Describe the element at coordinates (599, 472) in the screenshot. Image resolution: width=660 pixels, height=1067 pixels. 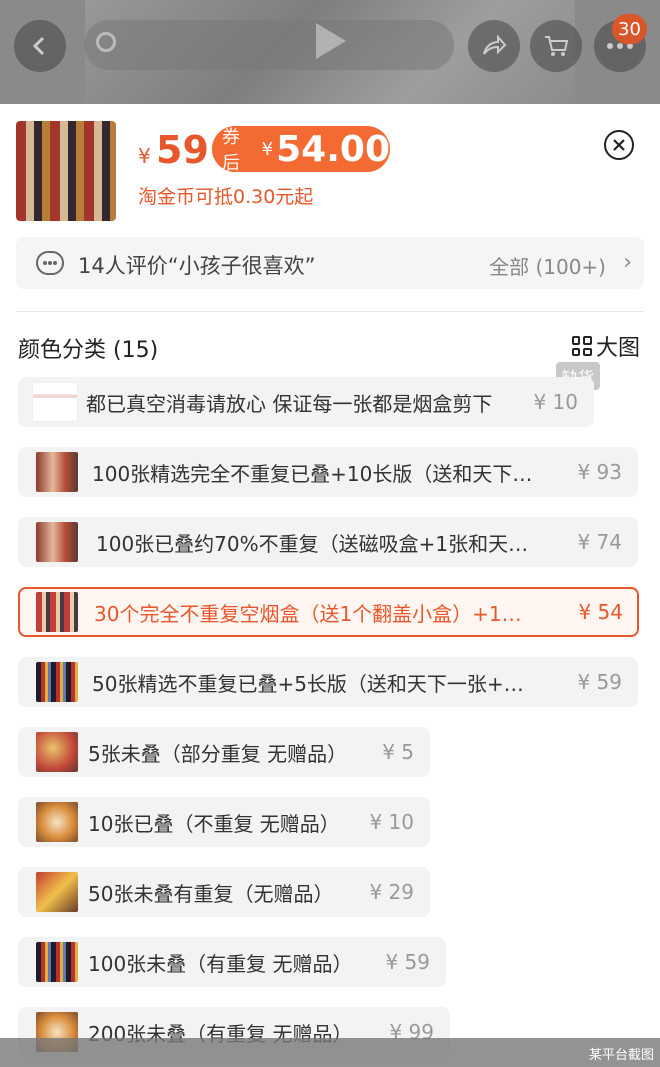
I see `sku-price: ¥ 93` at that location.